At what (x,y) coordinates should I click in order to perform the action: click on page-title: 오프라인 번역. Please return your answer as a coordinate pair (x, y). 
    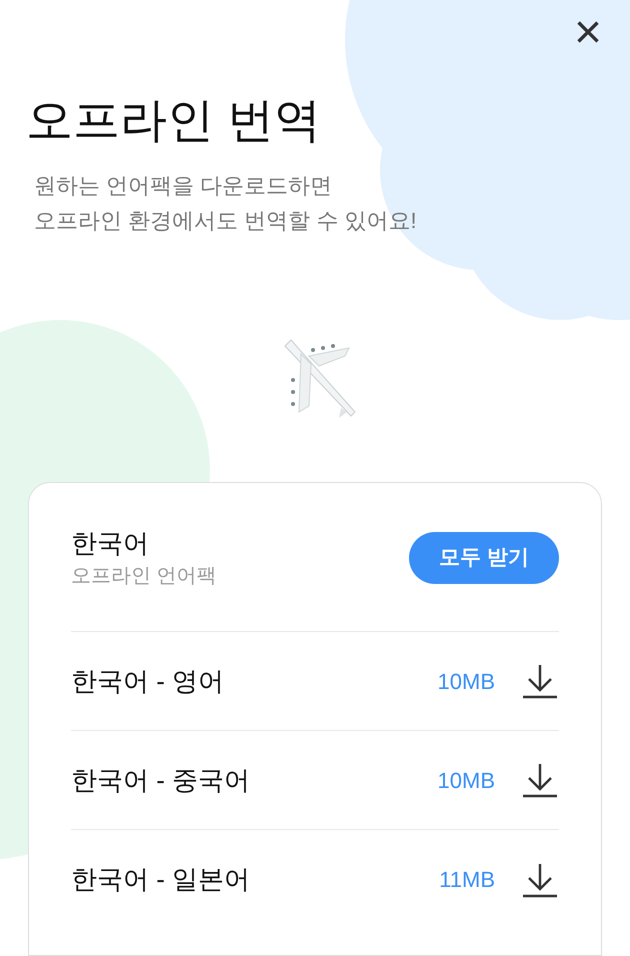
    Looking at the image, I should click on (174, 120).